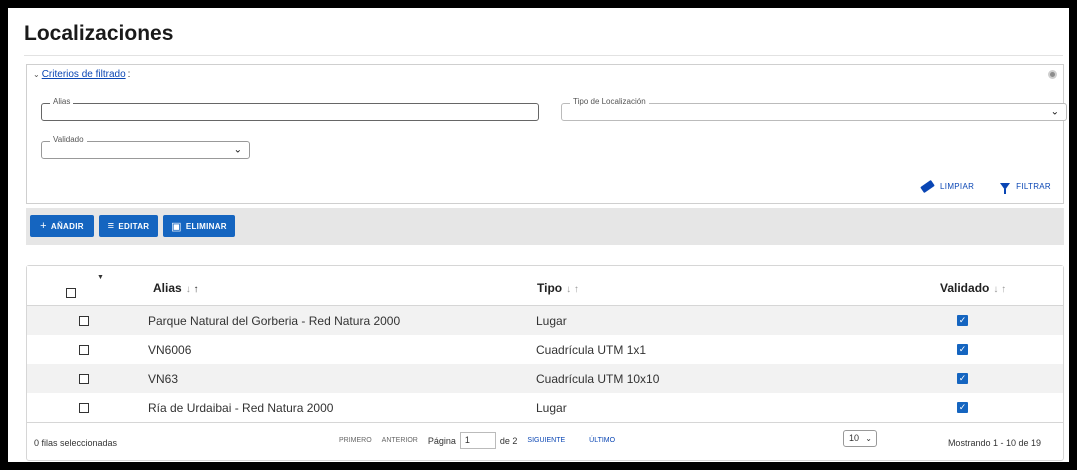 This screenshot has width=1077, height=470. I want to click on selected-count: 0 filas seleccionadas, so click(76, 443).